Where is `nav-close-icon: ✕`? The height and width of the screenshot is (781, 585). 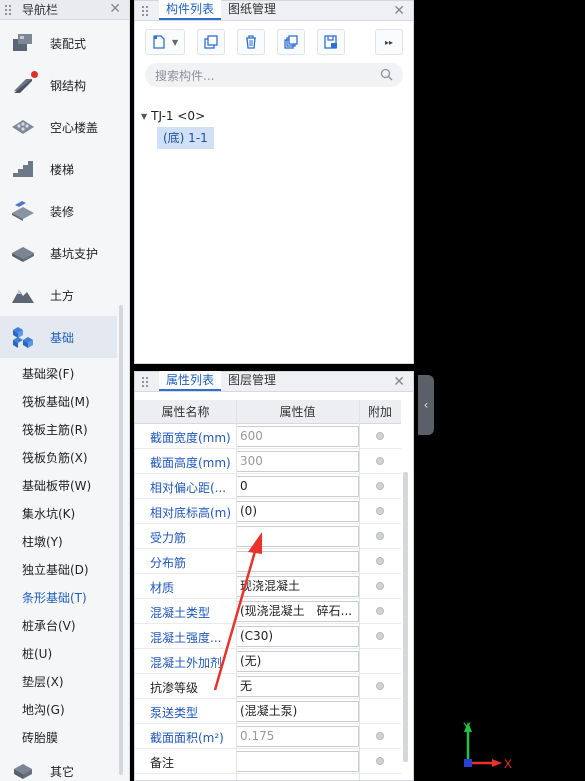
nav-close-icon: ✕ is located at coordinates (115, 9).